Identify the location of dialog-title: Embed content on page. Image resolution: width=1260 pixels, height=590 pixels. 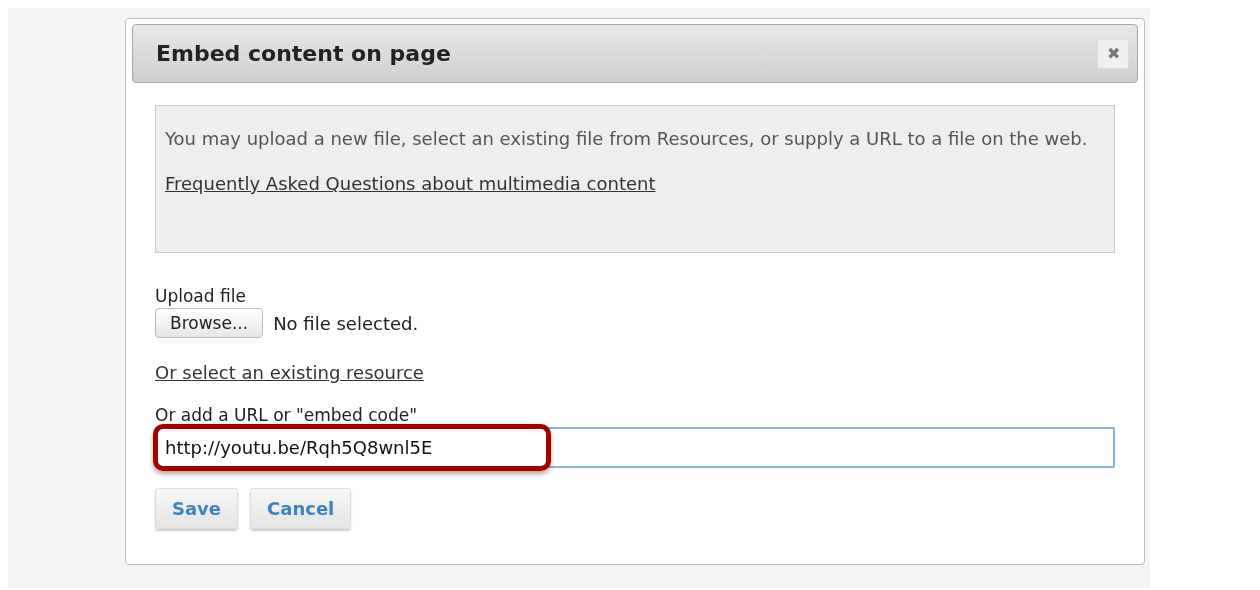
(303, 53).